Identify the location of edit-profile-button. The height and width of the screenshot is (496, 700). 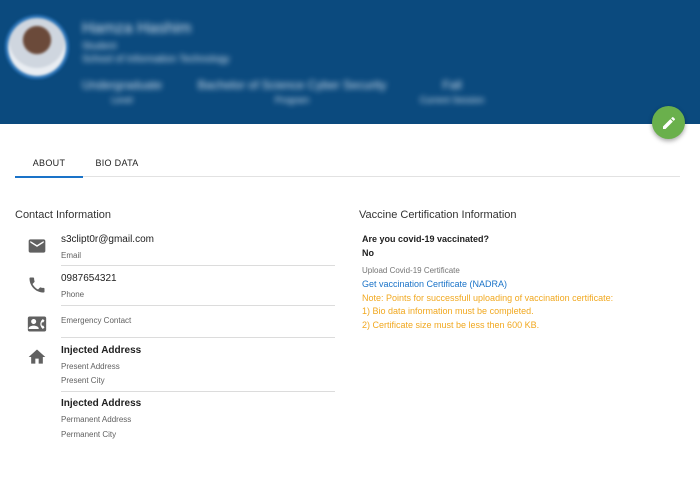
(668, 122).